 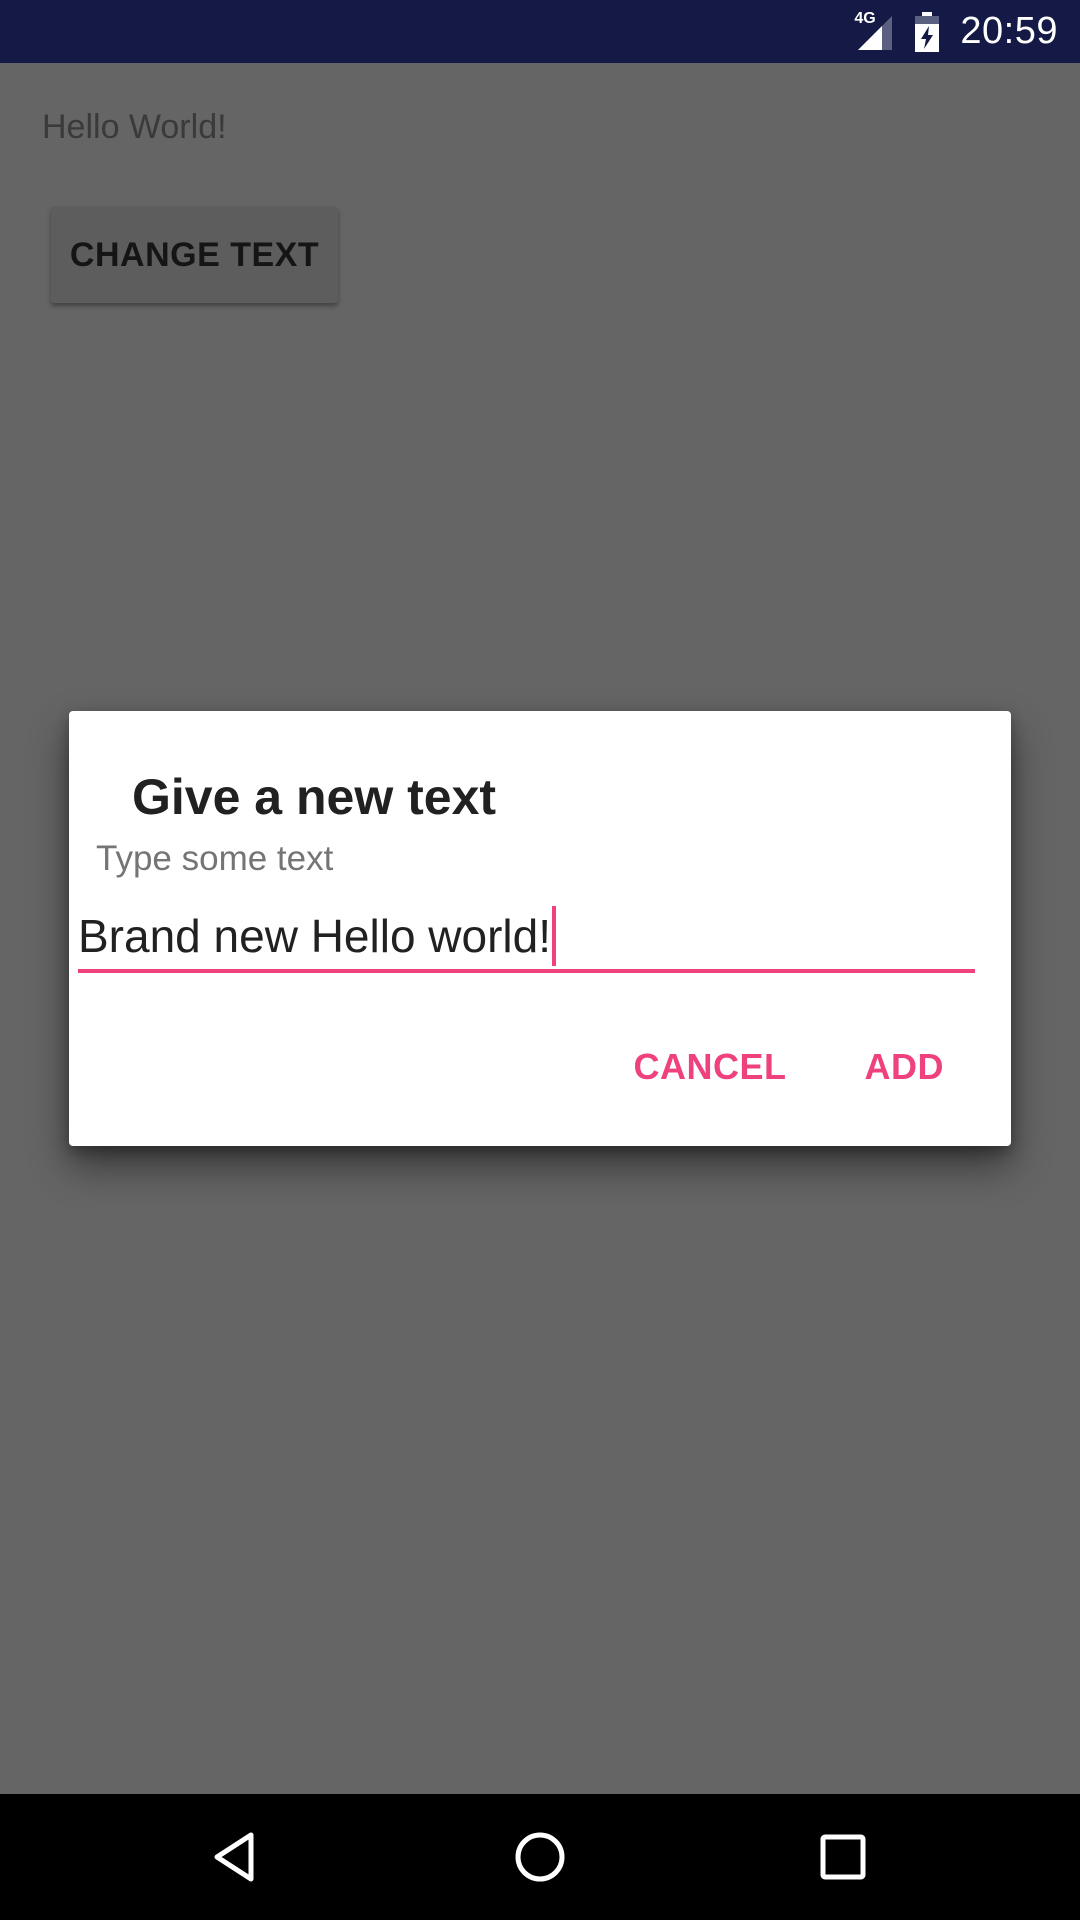 I want to click on status-icons: 4G 20:59, so click(x=967, y=31).